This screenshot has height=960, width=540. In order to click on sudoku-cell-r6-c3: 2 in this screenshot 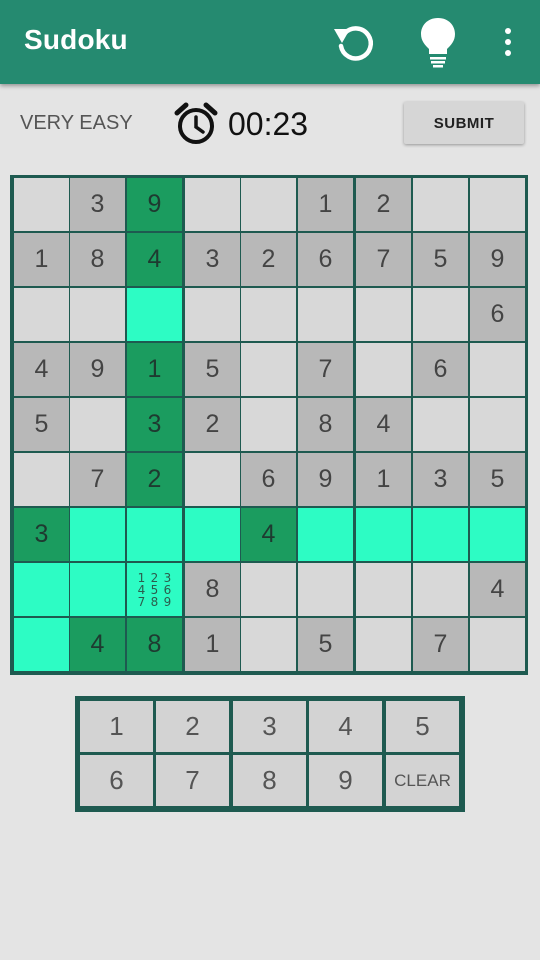, I will do `click(154, 479)`.